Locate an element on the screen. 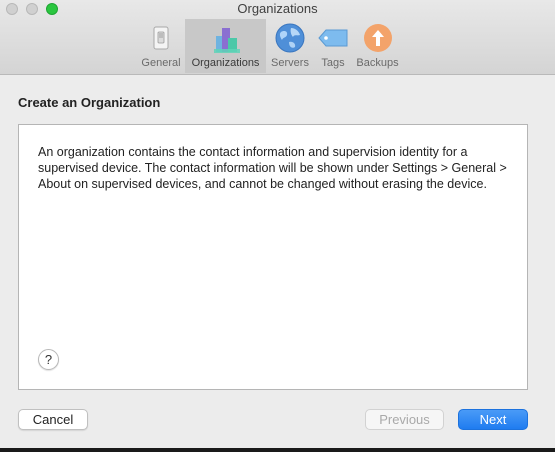  tab-tags: Tags is located at coordinates (333, 46).